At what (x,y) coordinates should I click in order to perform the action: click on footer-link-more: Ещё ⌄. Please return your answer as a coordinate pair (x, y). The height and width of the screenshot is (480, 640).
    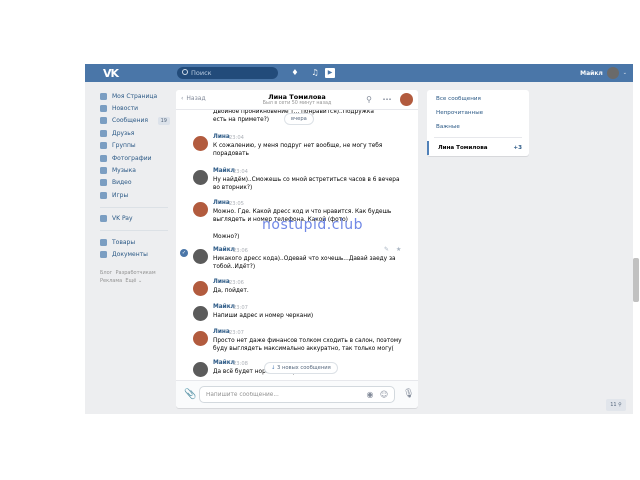
    Looking at the image, I should click on (133, 281).